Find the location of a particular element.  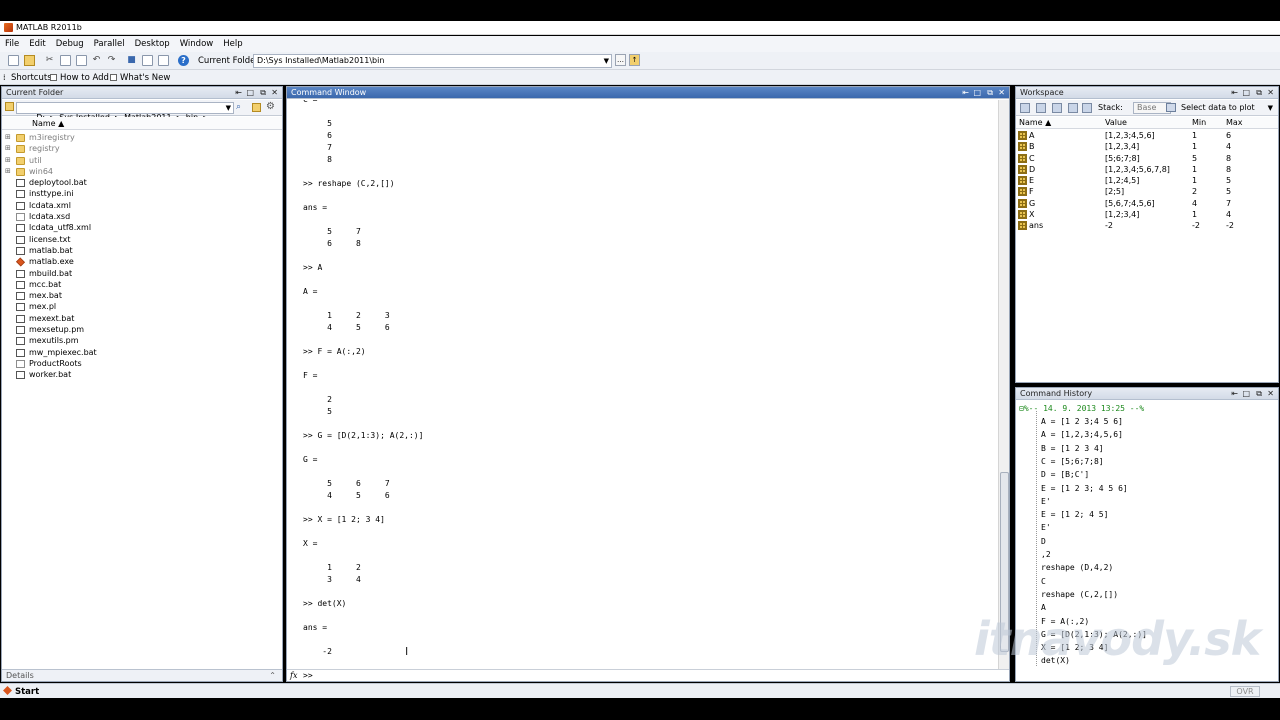

chevron-up-icon: ⌃ is located at coordinates (272, 676).